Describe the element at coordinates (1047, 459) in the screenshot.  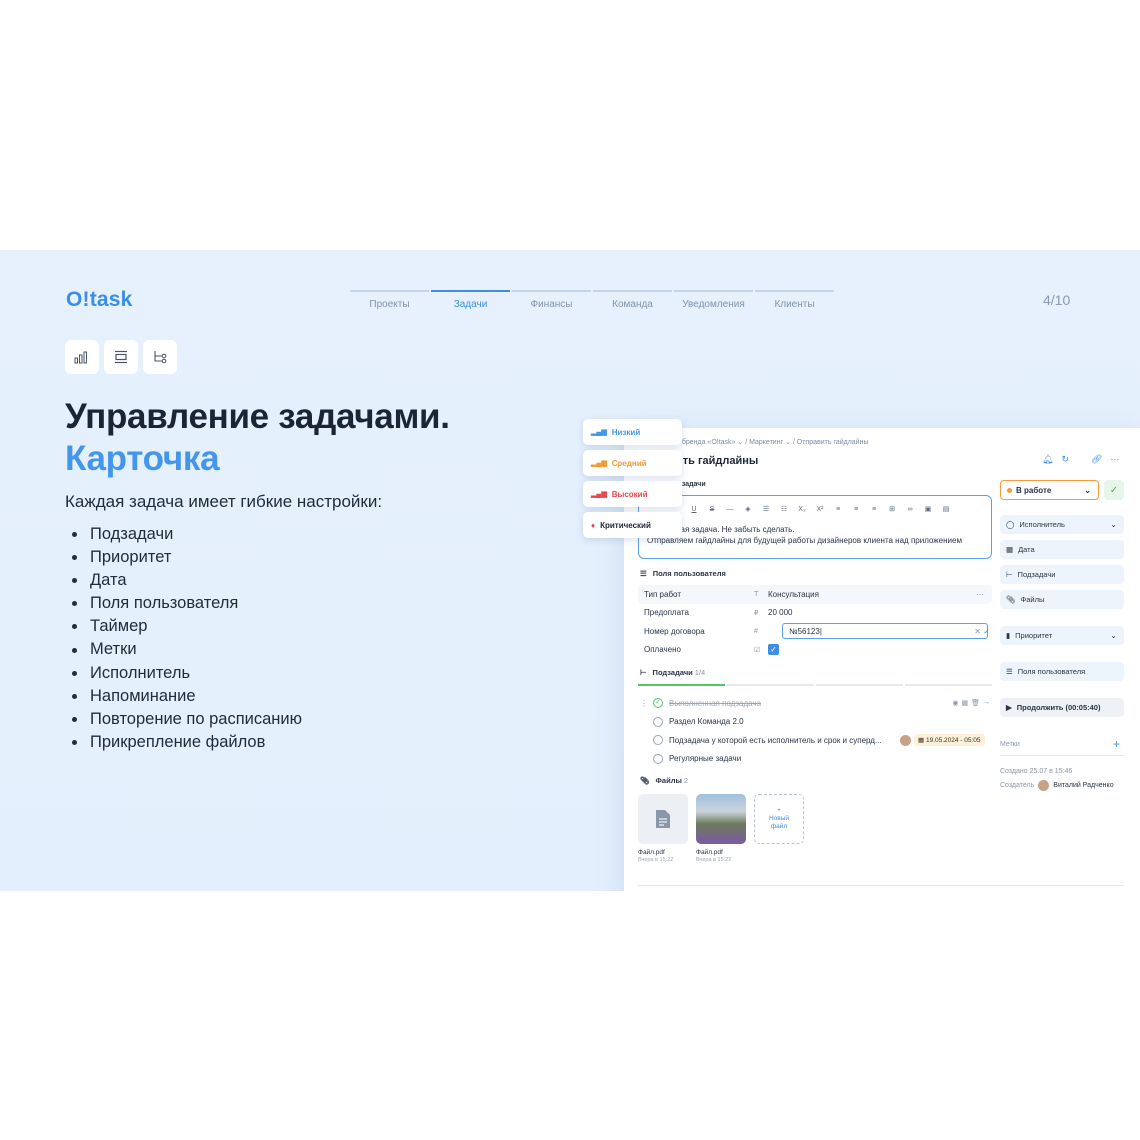
I see `bell-icon: 🔔︎` at that location.